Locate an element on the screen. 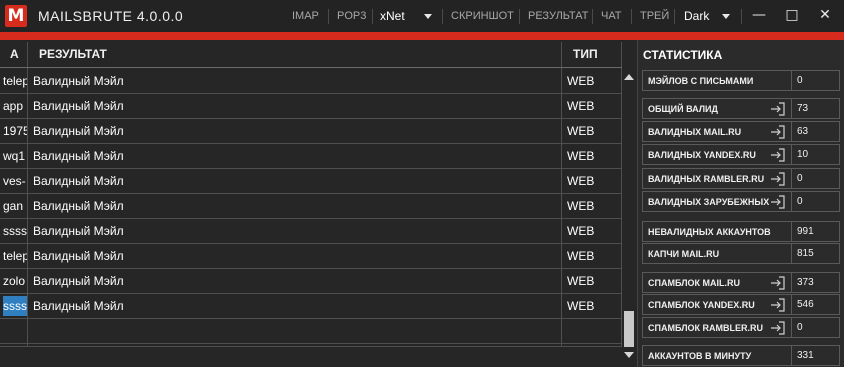 The height and width of the screenshot is (367, 844). statistics-title: СТАТИСТИКА is located at coordinates (683, 55).